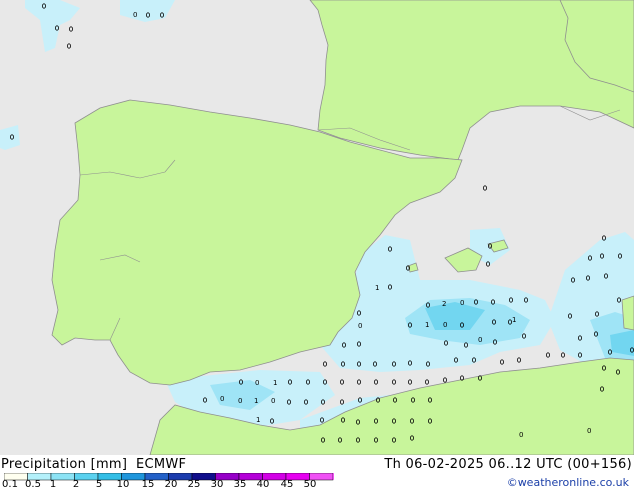 This screenshot has width=634, height=490. Describe the element at coordinates (99, 484) in the screenshot. I see `legend-tick-label: 5` at that location.